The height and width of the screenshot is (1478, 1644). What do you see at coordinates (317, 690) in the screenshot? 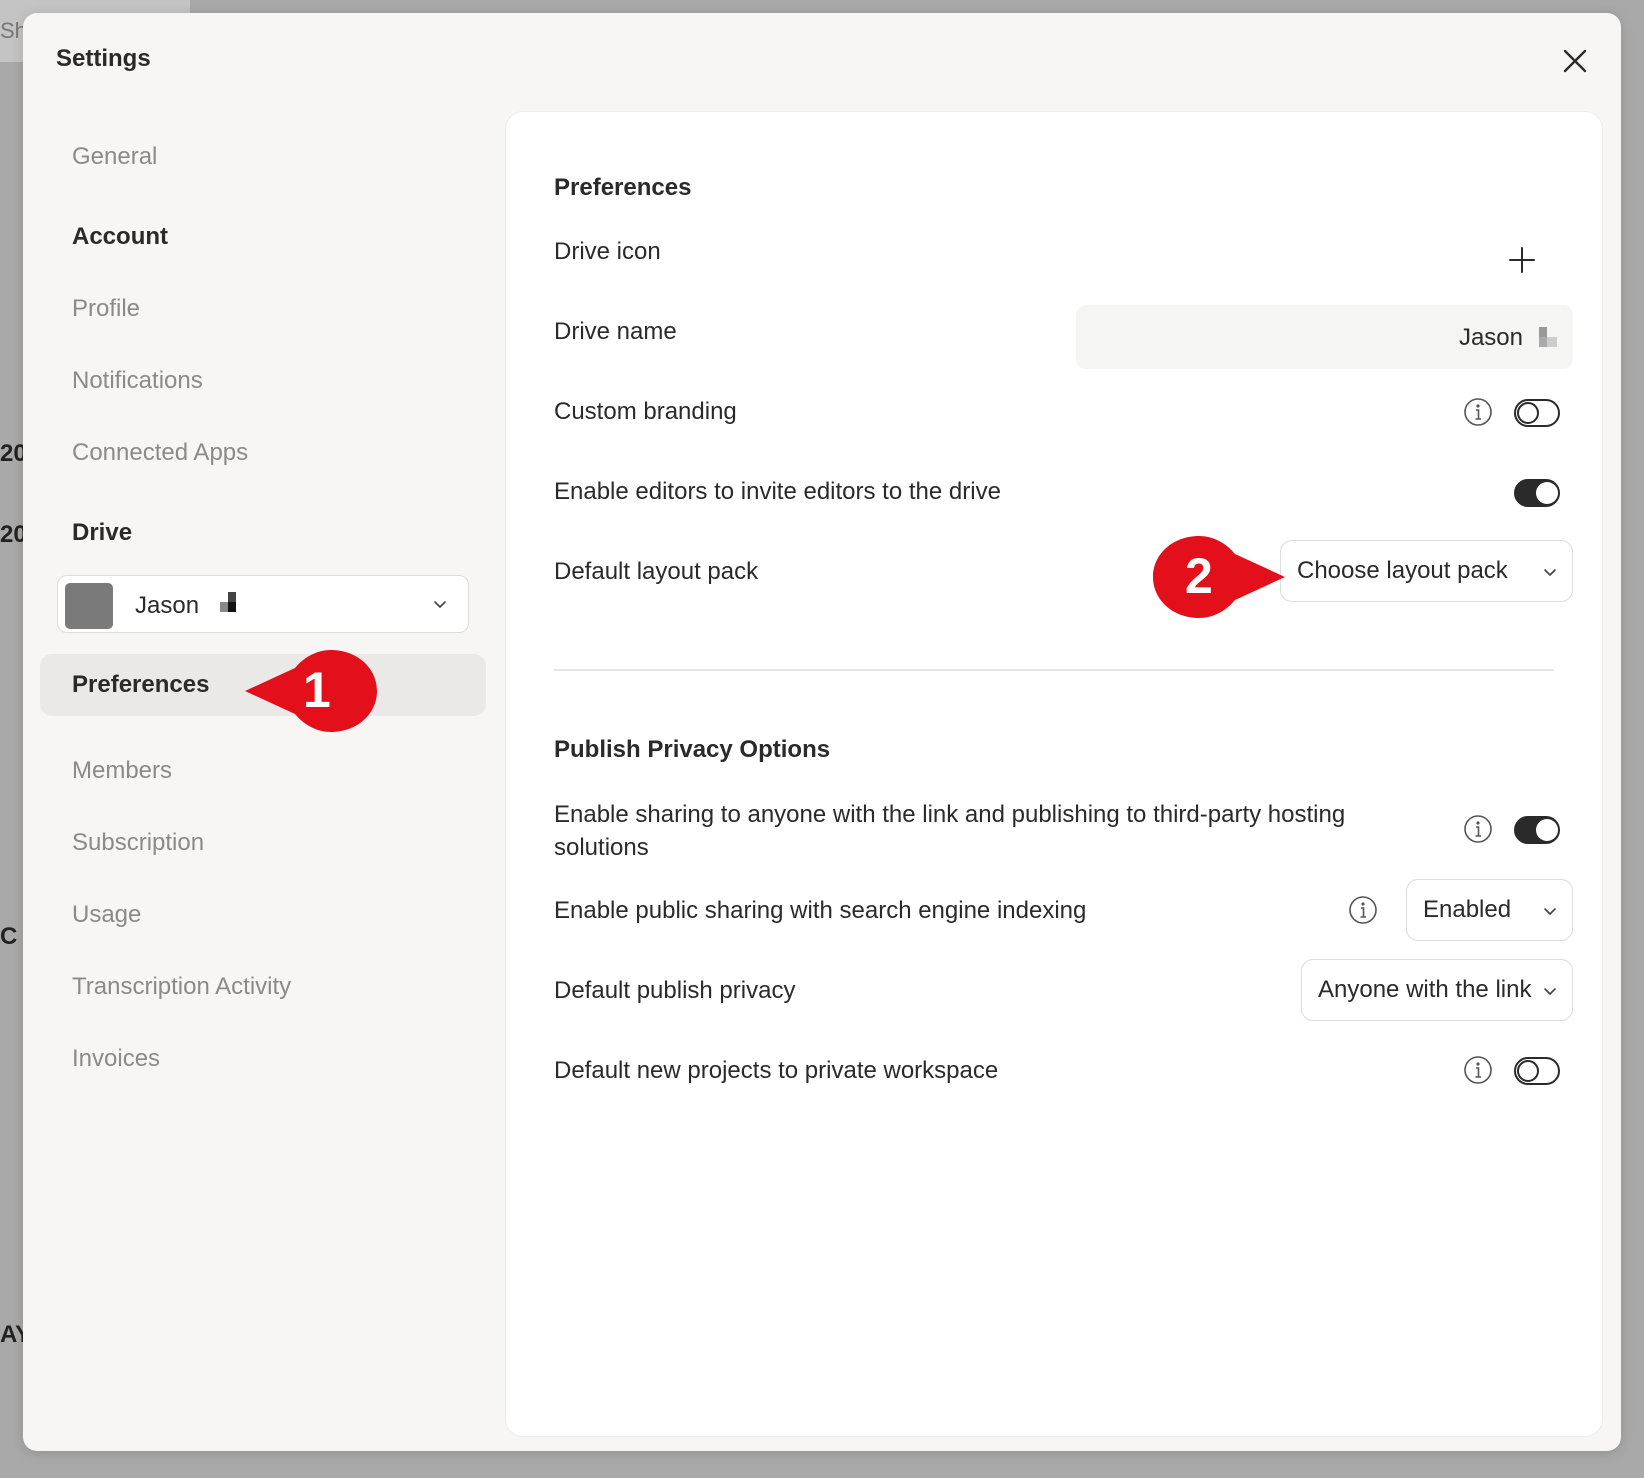
I see `annotation-number-1: 1` at bounding box center [317, 690].